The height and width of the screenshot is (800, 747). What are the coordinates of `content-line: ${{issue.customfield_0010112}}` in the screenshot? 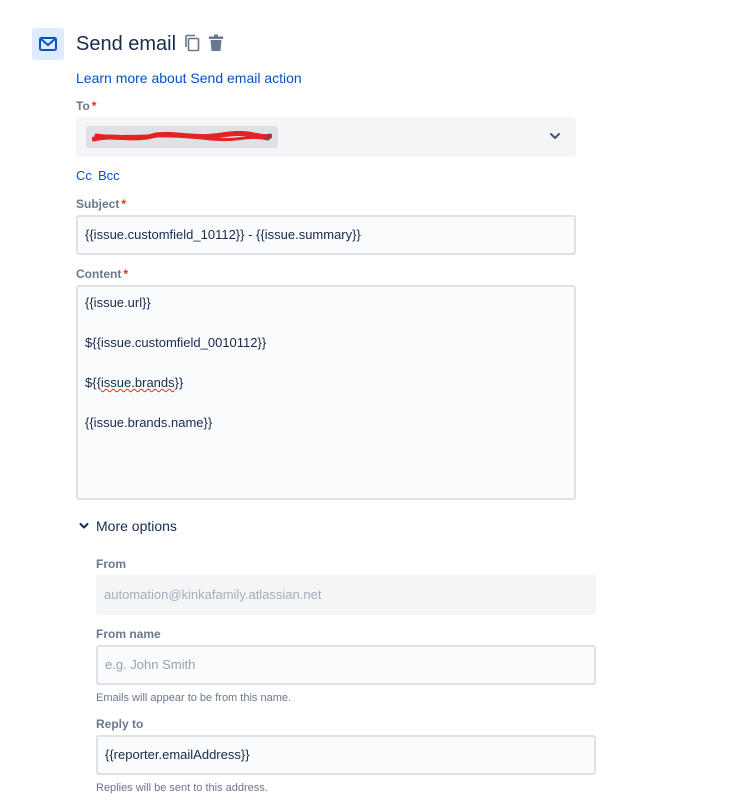 It's located at (176, 342).